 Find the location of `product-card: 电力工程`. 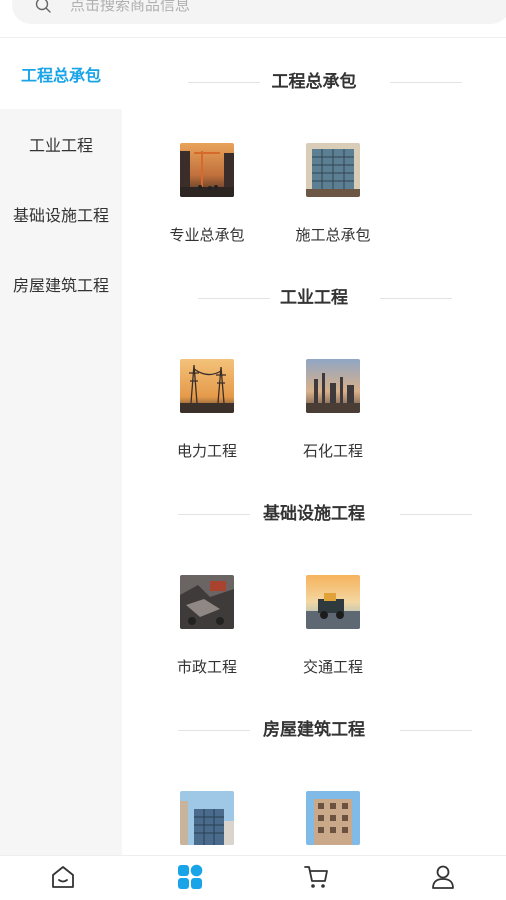

product-card: 电力工程 is located at coordinates (207, 410).